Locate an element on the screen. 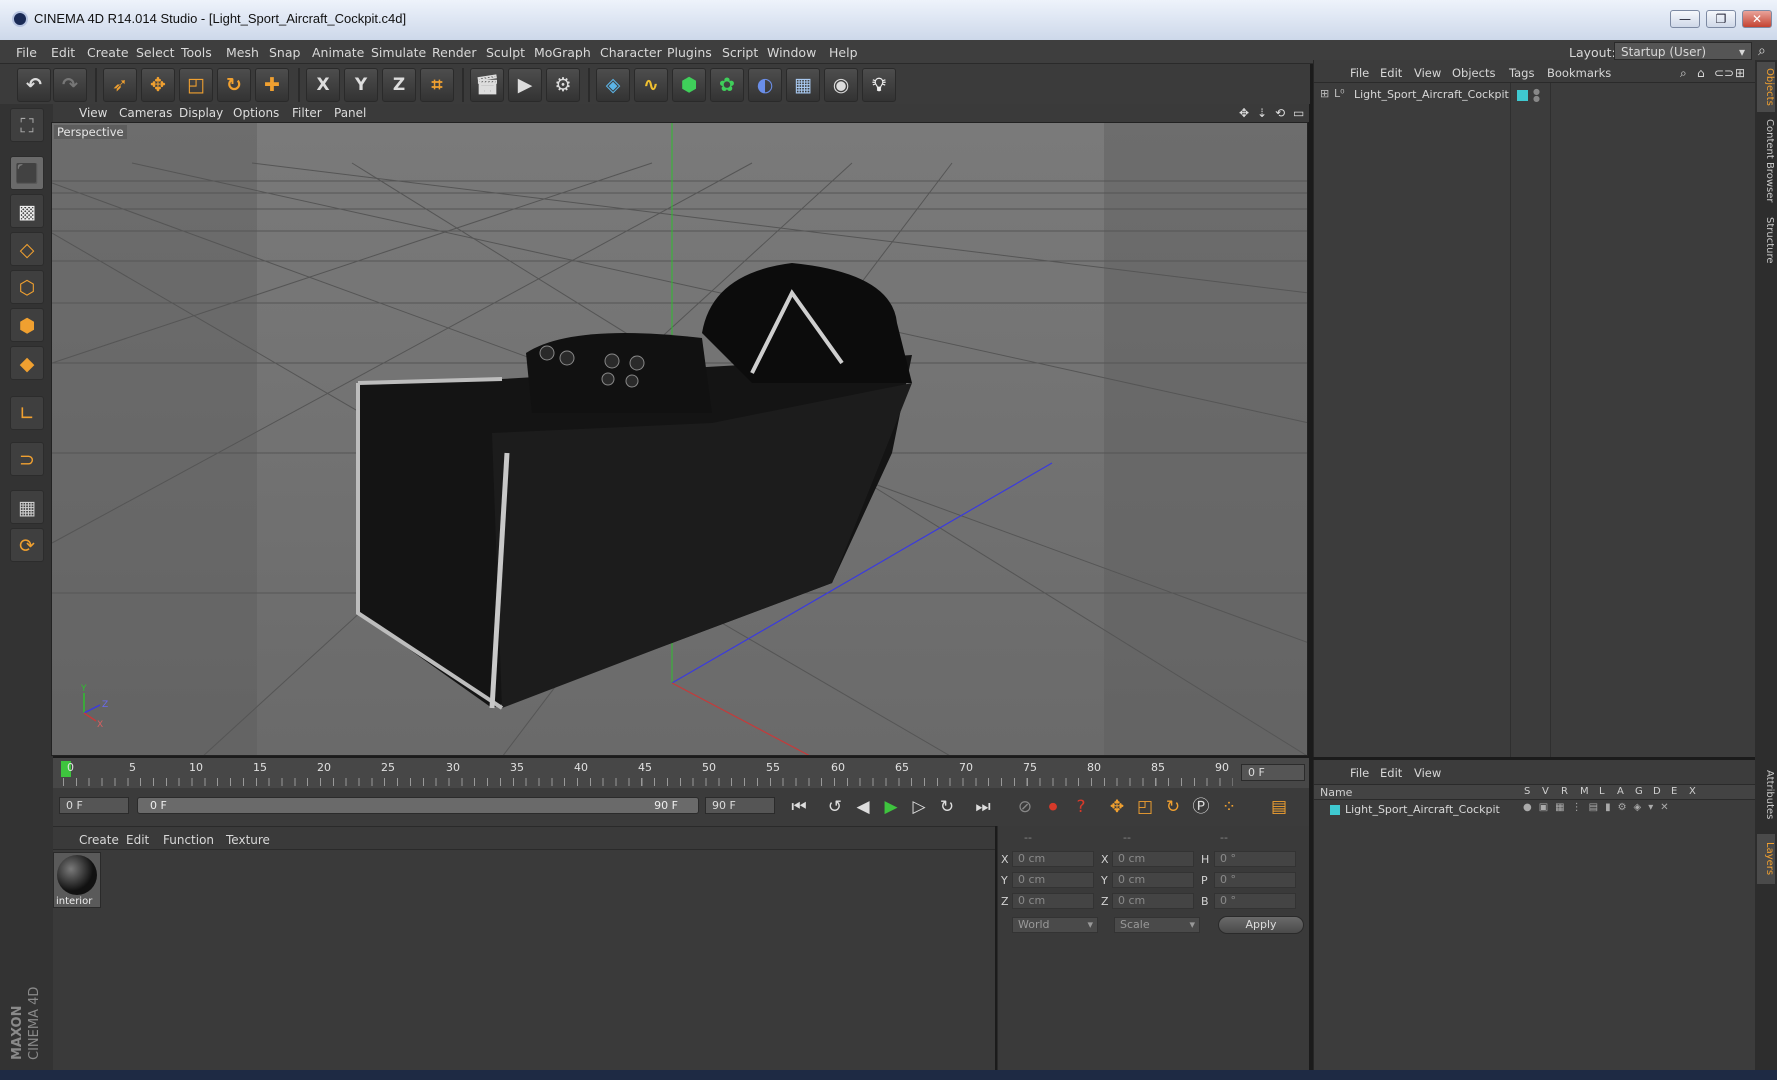  material-menu-function: Function is located at coordinates (188, 840).